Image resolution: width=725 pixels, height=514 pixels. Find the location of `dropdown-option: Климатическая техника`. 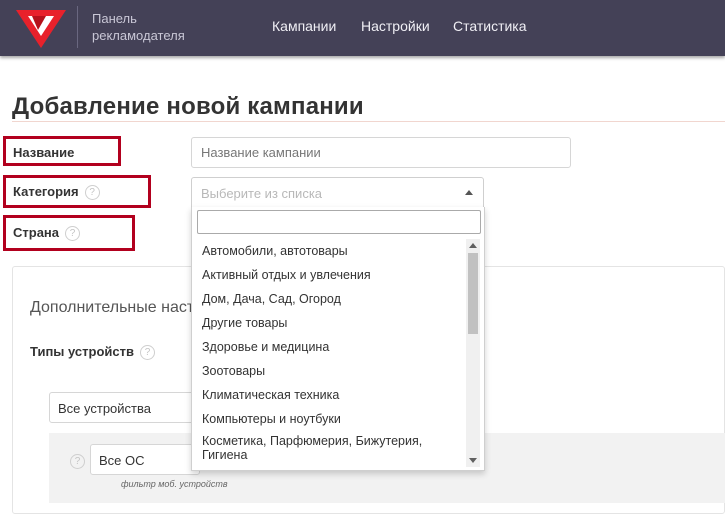

dropdown-option: Климатическая техника is located at coordinates (329, 395).